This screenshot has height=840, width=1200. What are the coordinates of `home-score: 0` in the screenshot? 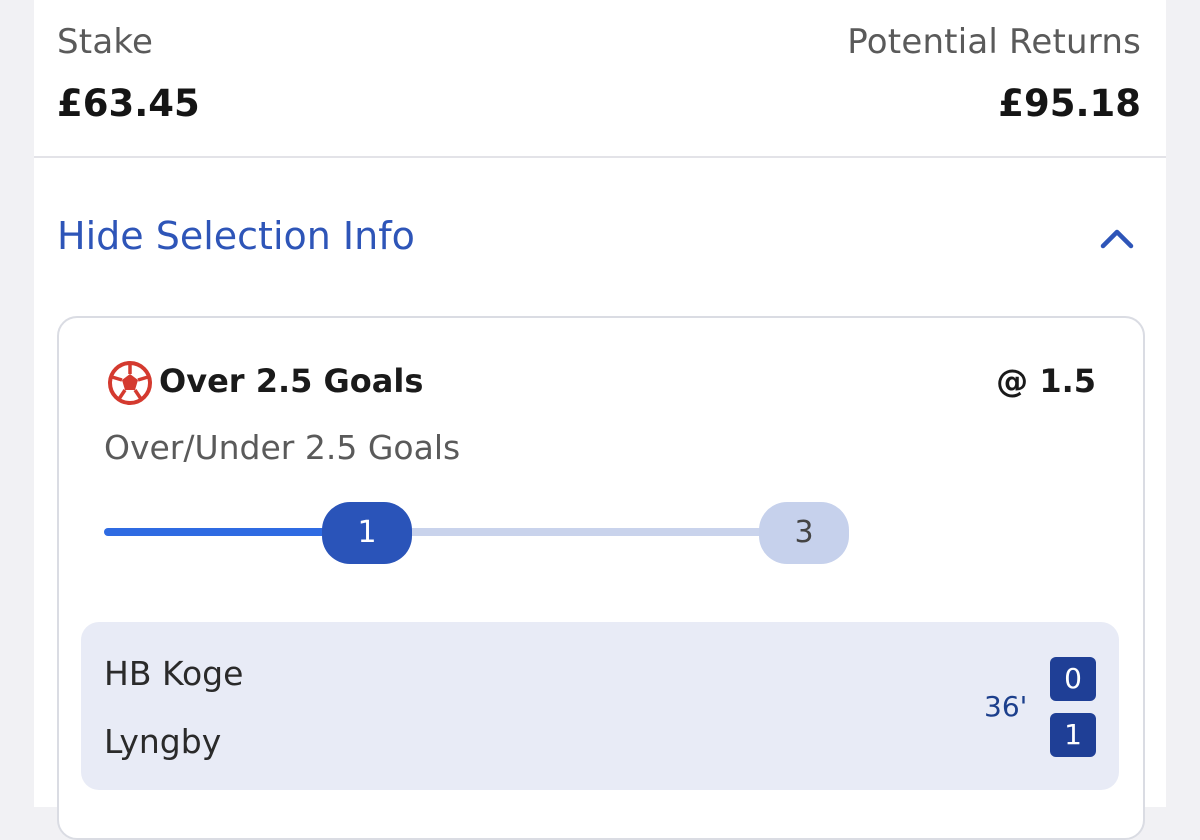 It's located at (1073, 679).